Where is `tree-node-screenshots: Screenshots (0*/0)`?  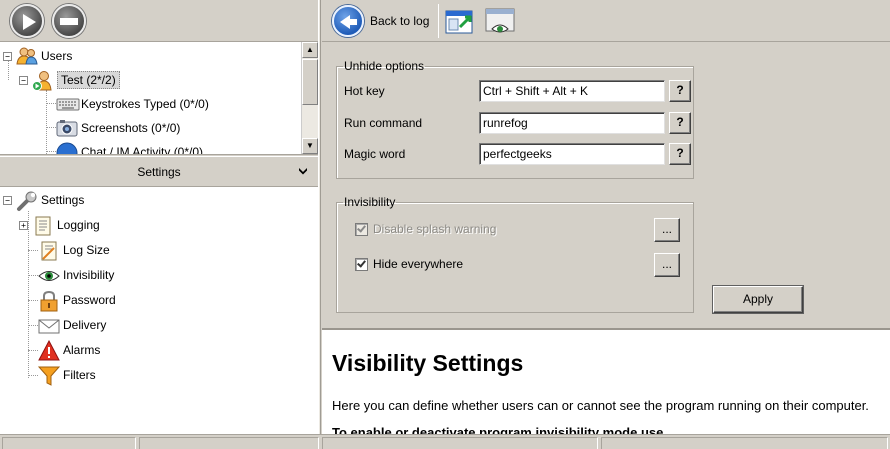
tree-node-screenshots: Screenshots (0*/0) is located at coordinates (118, 128).